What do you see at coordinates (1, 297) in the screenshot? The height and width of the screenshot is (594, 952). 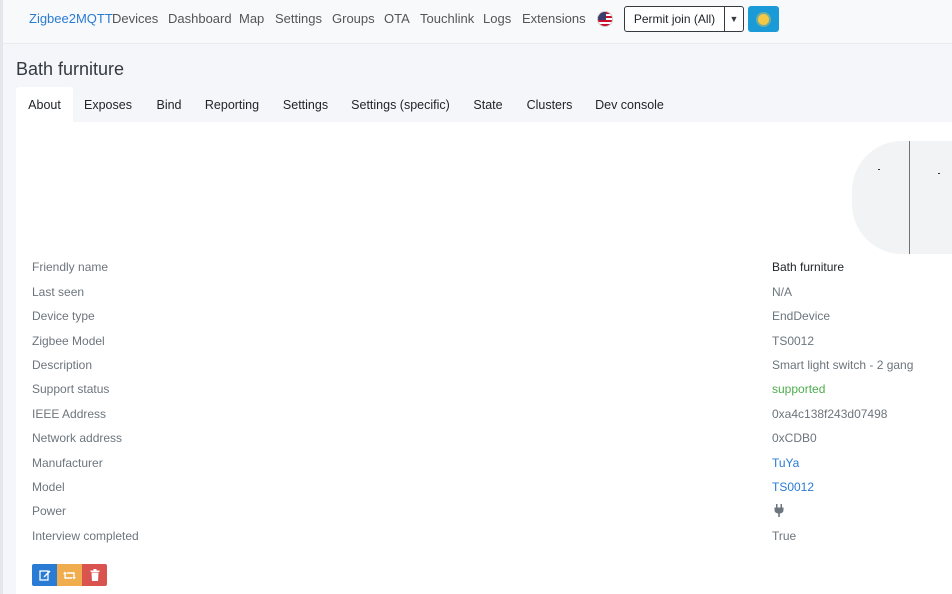 I see `left-edge` at bounding box center [1, 297].